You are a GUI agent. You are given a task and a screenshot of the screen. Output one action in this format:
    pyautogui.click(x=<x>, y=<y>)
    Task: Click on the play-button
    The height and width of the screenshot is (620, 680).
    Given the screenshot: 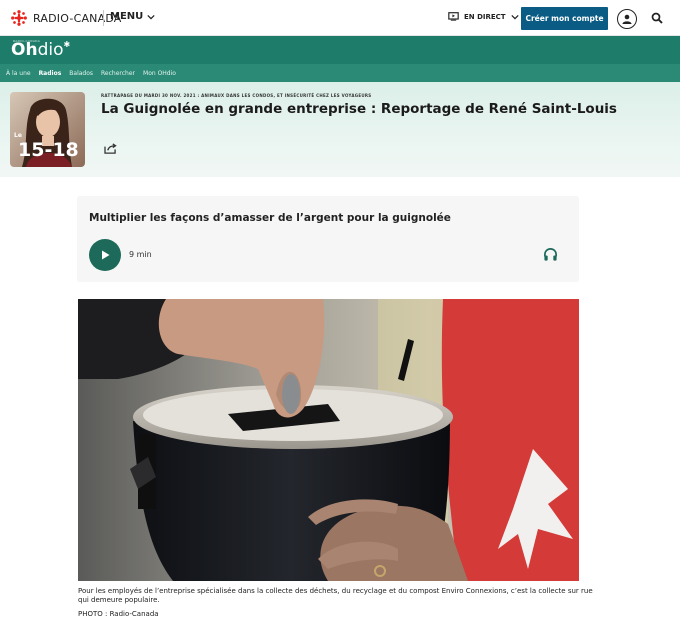 What is the action you would take?
    pyautogui.click(x=105, y=255)
    